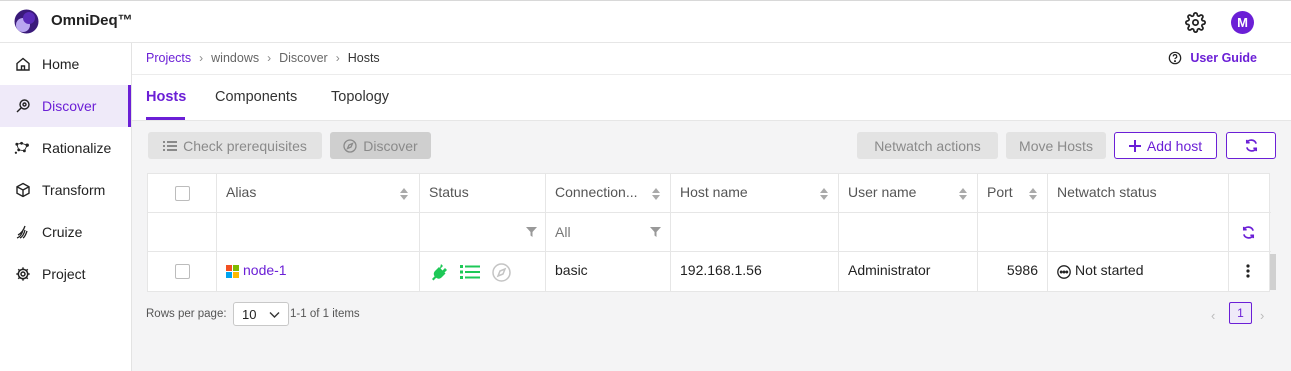 Image resolution: width=1291 pixels, height=371 pixels. What do you see at coordinates (882, 192) in the screenshot?
I see `header-user-name-label: User name` at bounding box center [882, 192].